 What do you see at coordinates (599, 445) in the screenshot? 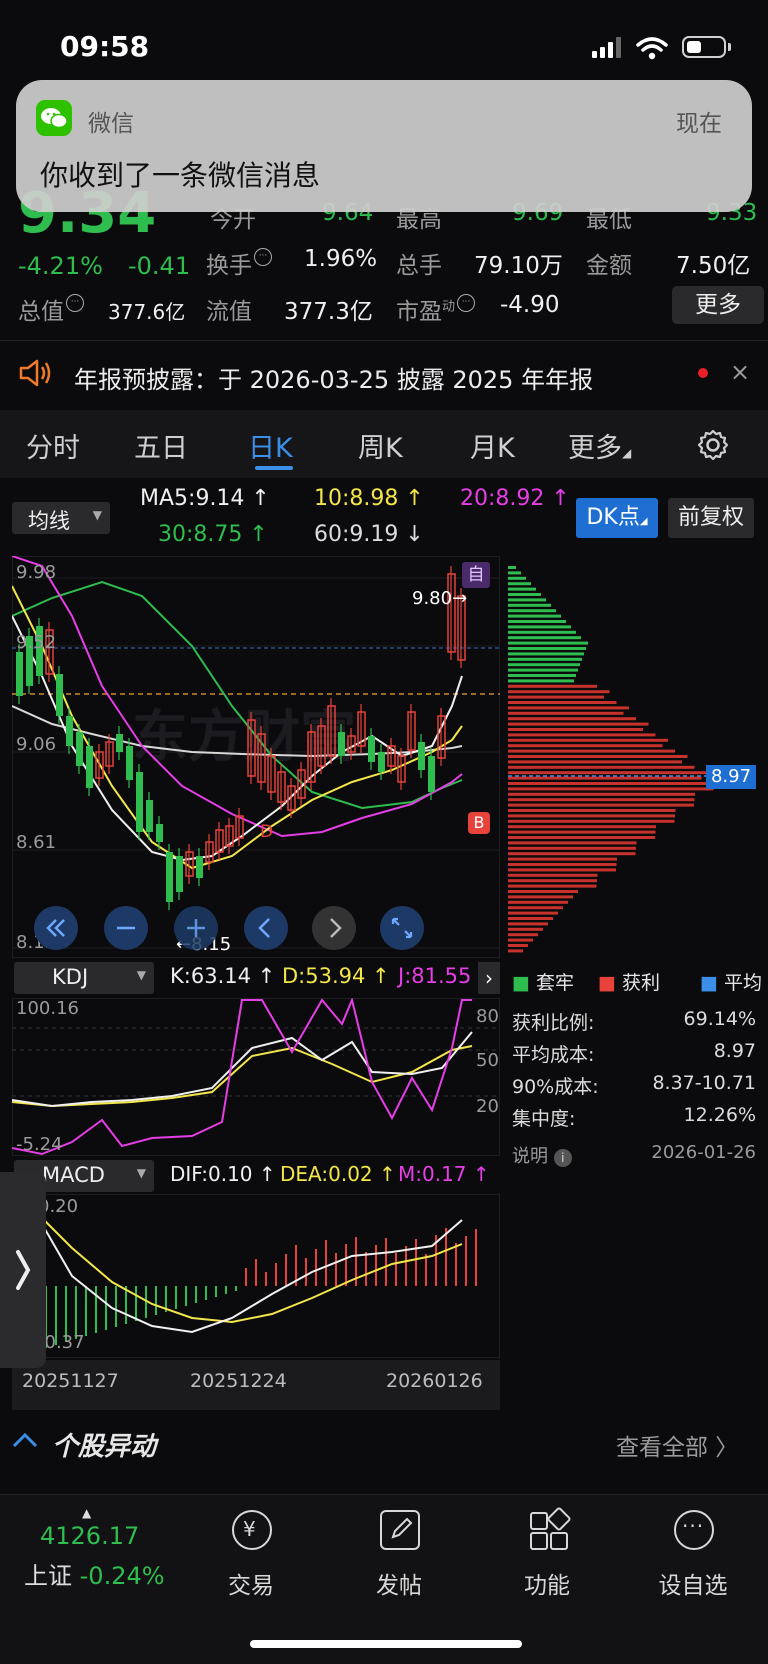
I see `tab-more: 更多◢` at bounding box center [599, 445].